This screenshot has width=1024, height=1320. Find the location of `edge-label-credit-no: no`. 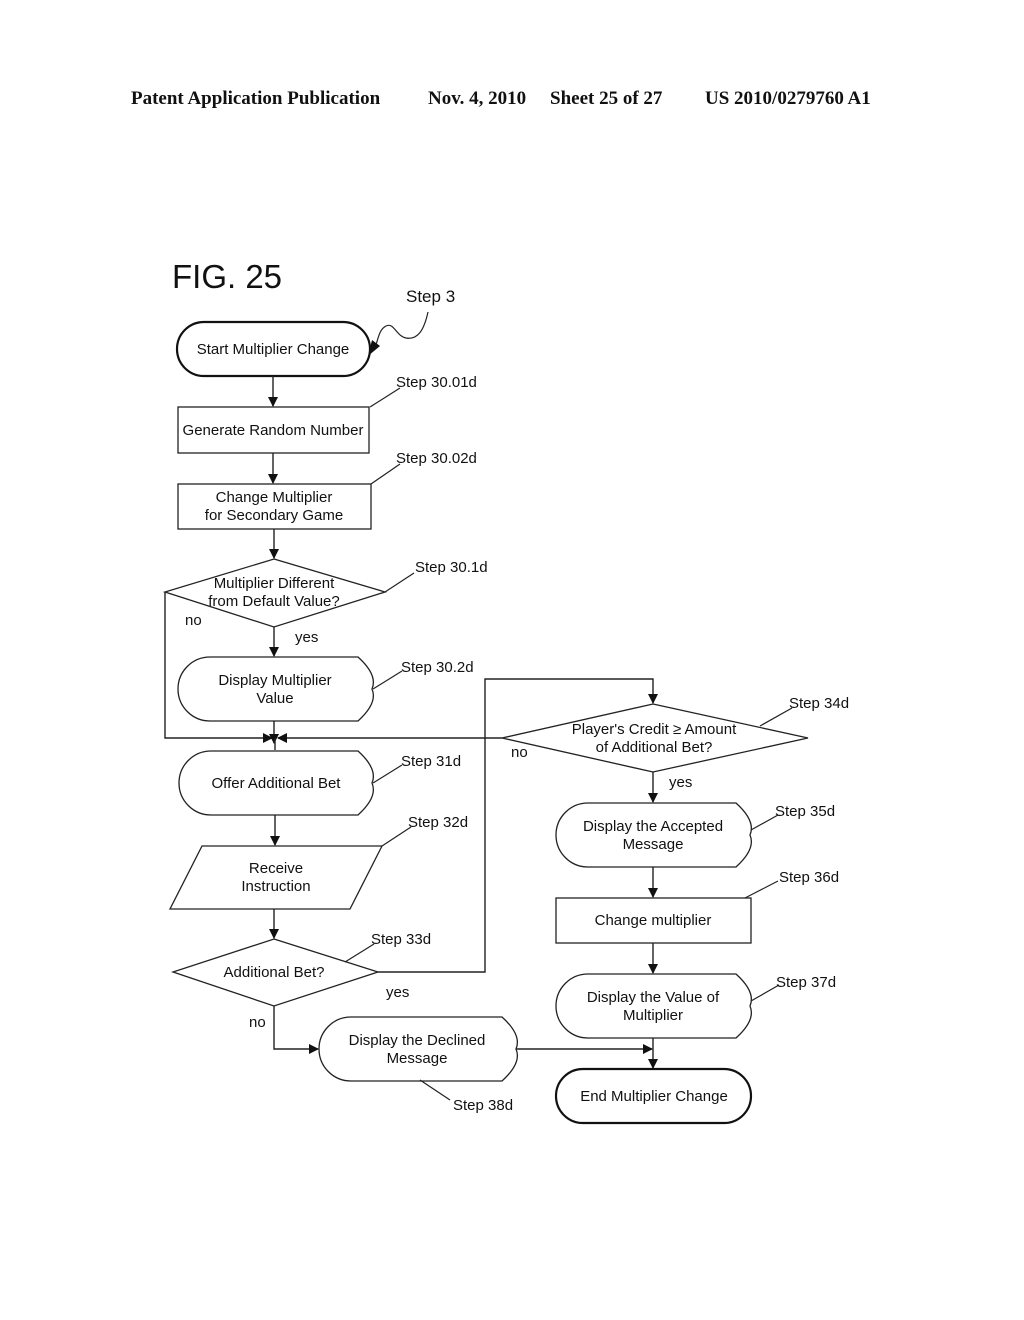

edge-label-credit-no: no is located at coordinates (519, 752).